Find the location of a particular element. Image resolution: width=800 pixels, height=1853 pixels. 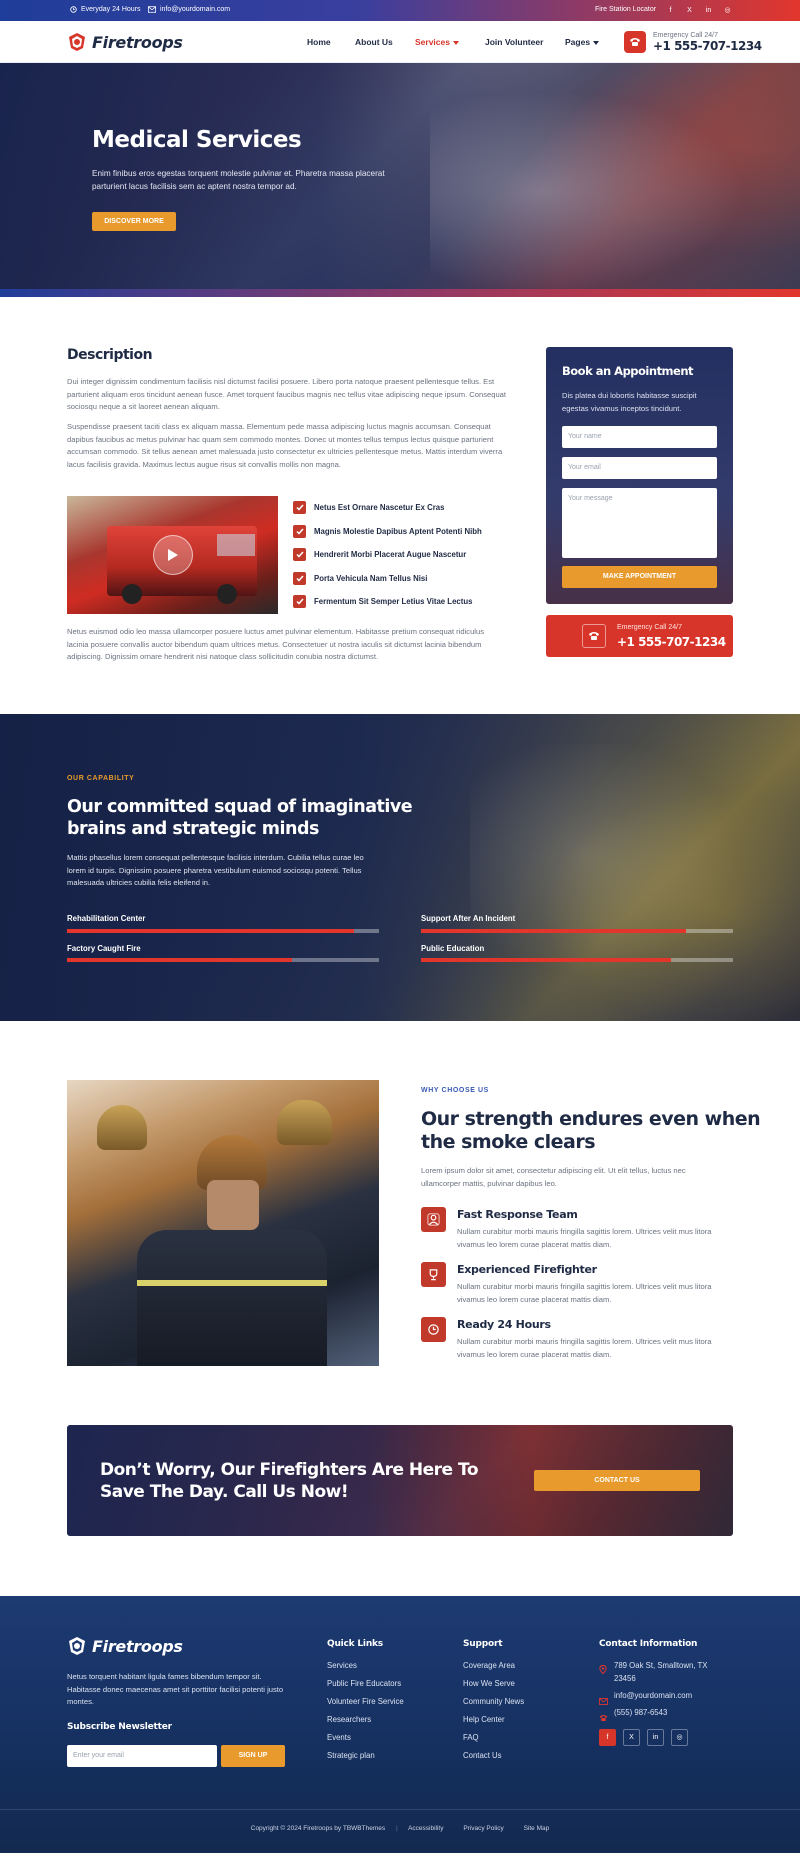

make-appointment-button: MAKE APPOINTMENT is located at coordinates (639, 577).